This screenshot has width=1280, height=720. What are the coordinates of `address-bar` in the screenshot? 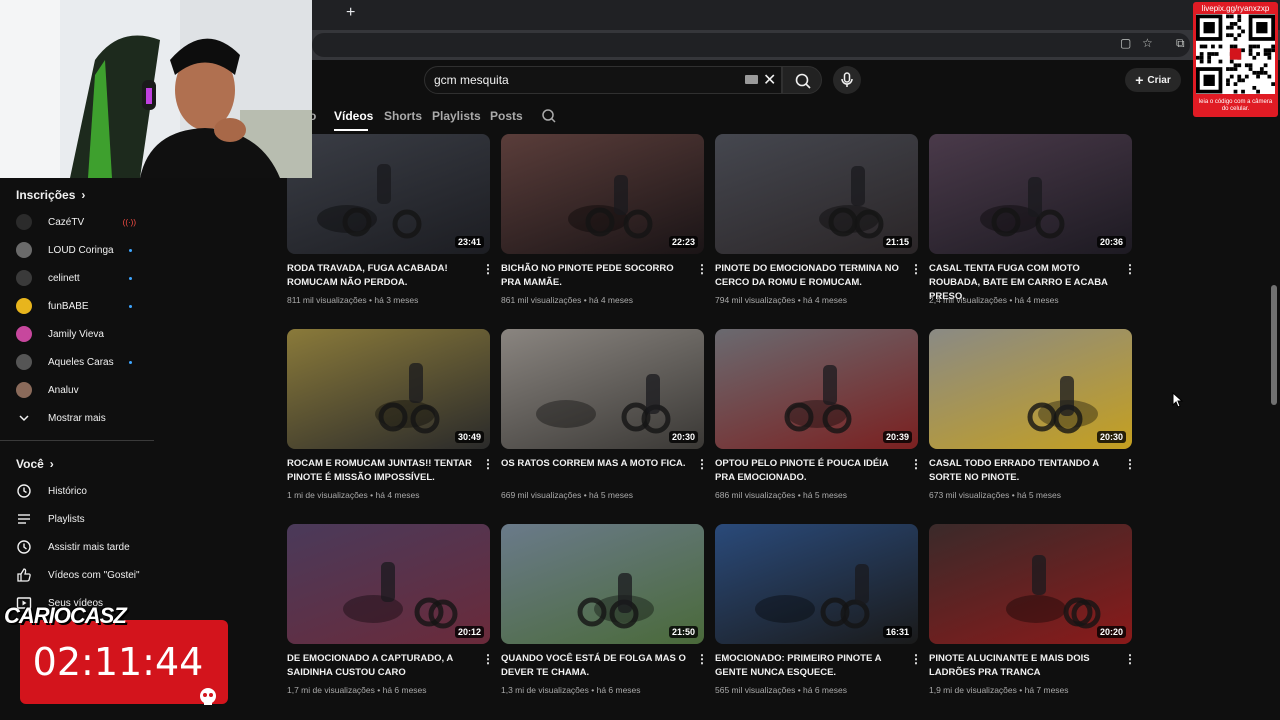 It's located at (751, 45).